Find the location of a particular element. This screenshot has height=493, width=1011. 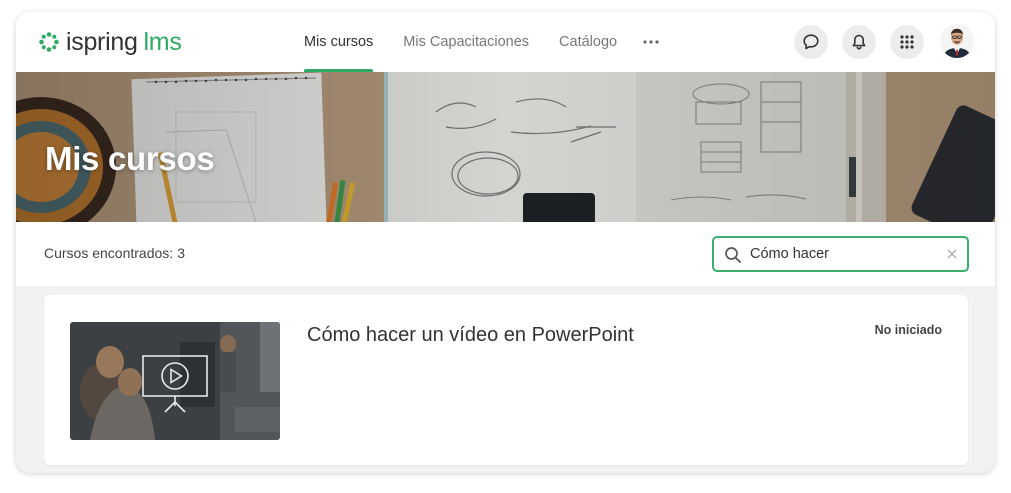

nav-catalogo: Catálogo is located at coordinates (588, 42).